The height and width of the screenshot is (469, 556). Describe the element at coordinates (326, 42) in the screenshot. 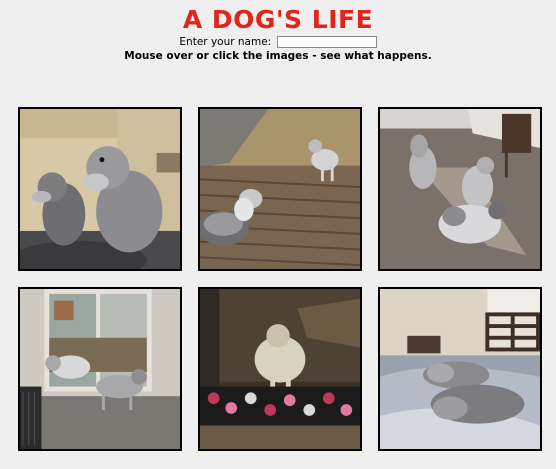

I see `name-input` at that location.